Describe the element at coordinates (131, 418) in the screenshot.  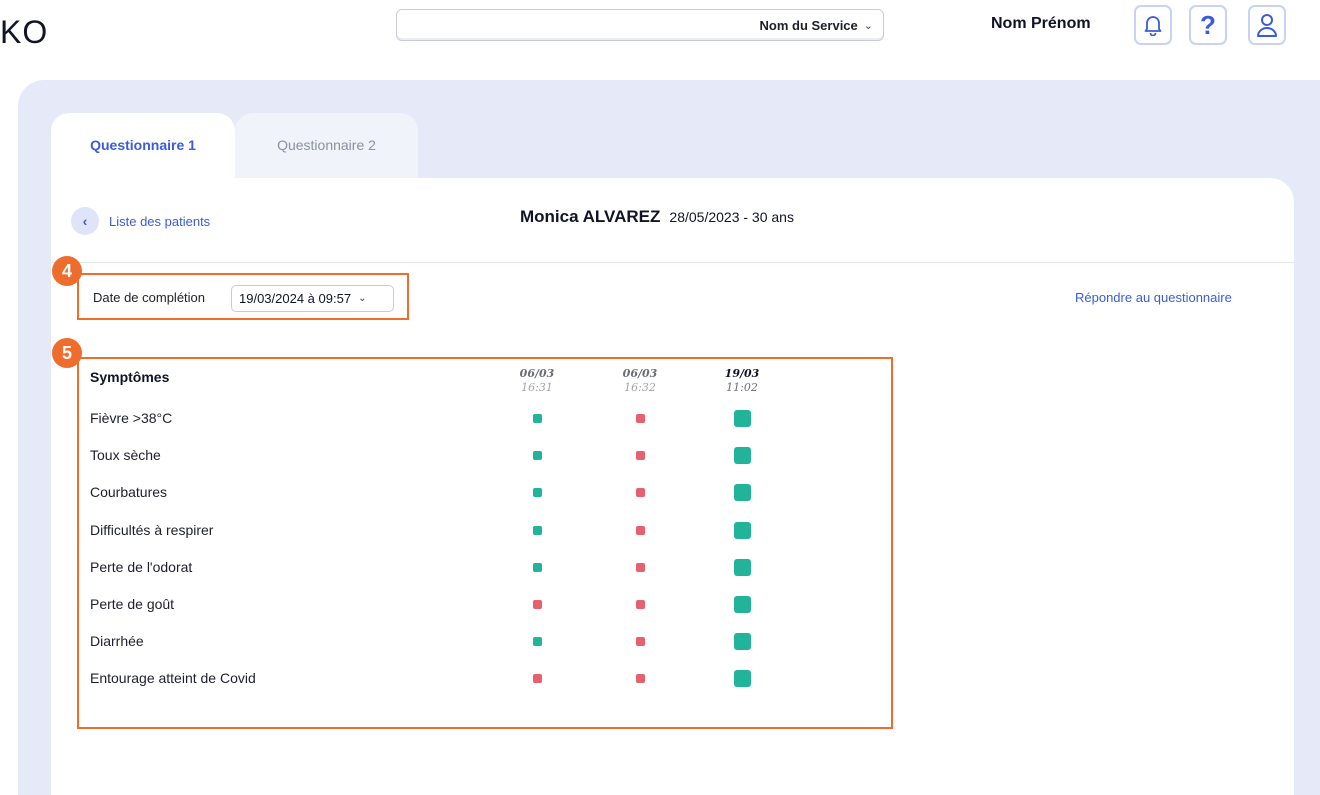
I see `symptom-label: Fièvre >38°C` at that location.